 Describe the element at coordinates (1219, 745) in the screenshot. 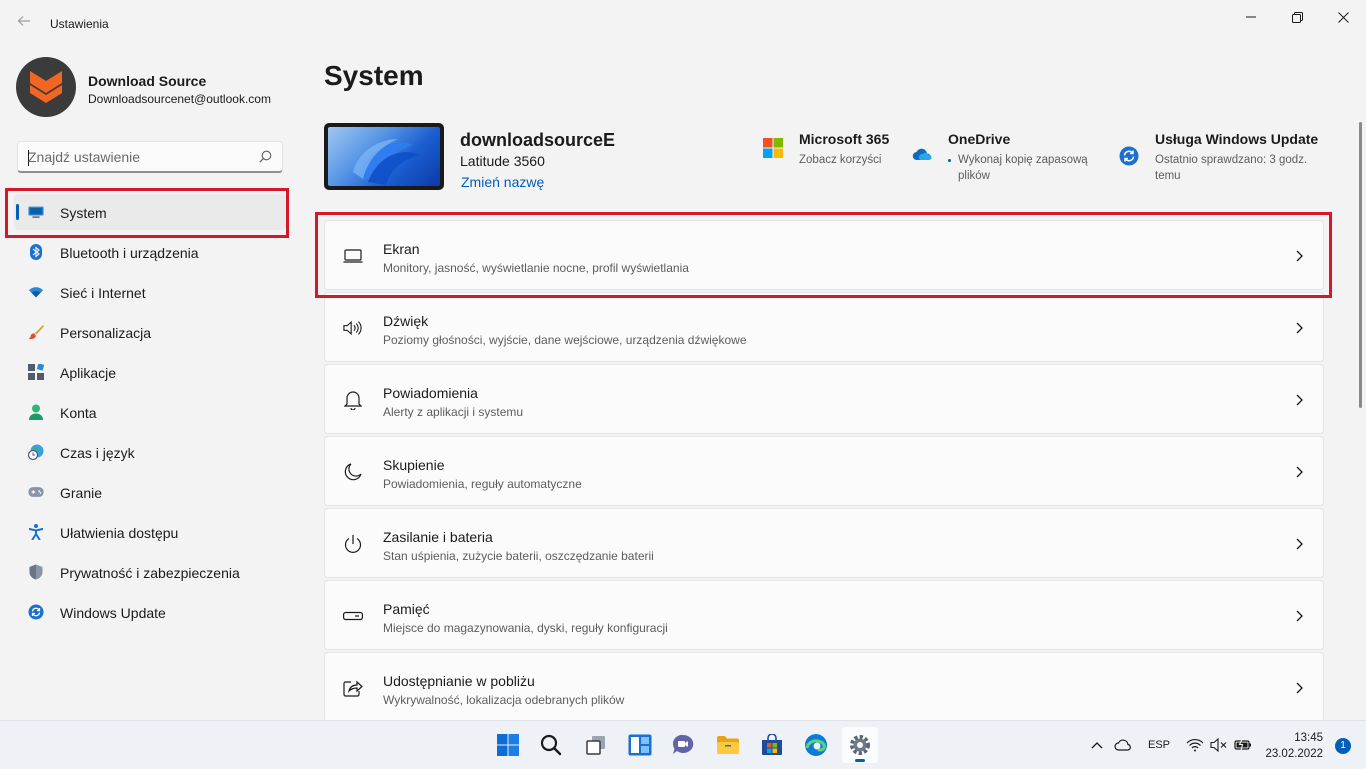

I see `volume-muted-icon` at that location.